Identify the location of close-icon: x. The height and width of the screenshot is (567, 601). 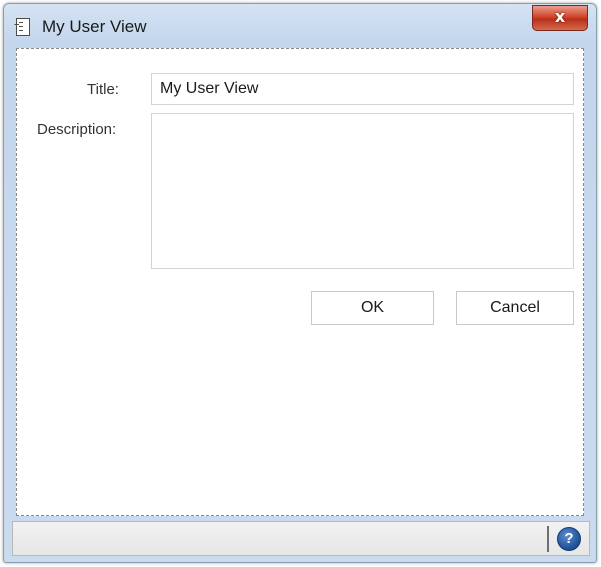
(560, 16).